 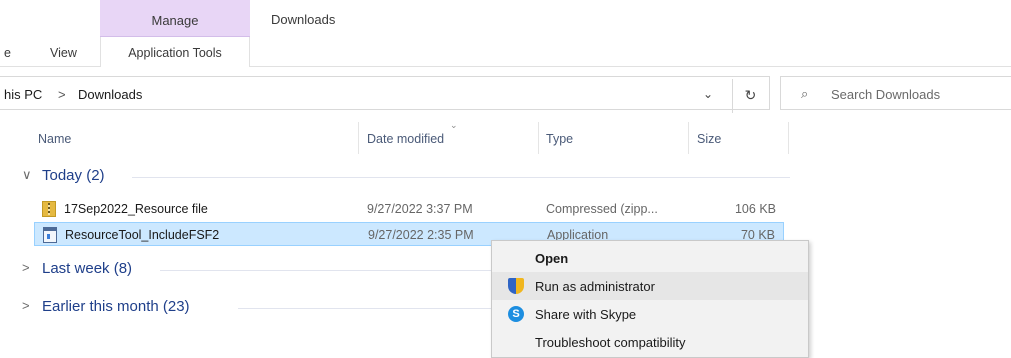 What do you see at coordinates (454, 125) in the screenshot?
I see `sort-indicator-icon: ⌄` at bounding box center [454, 125].